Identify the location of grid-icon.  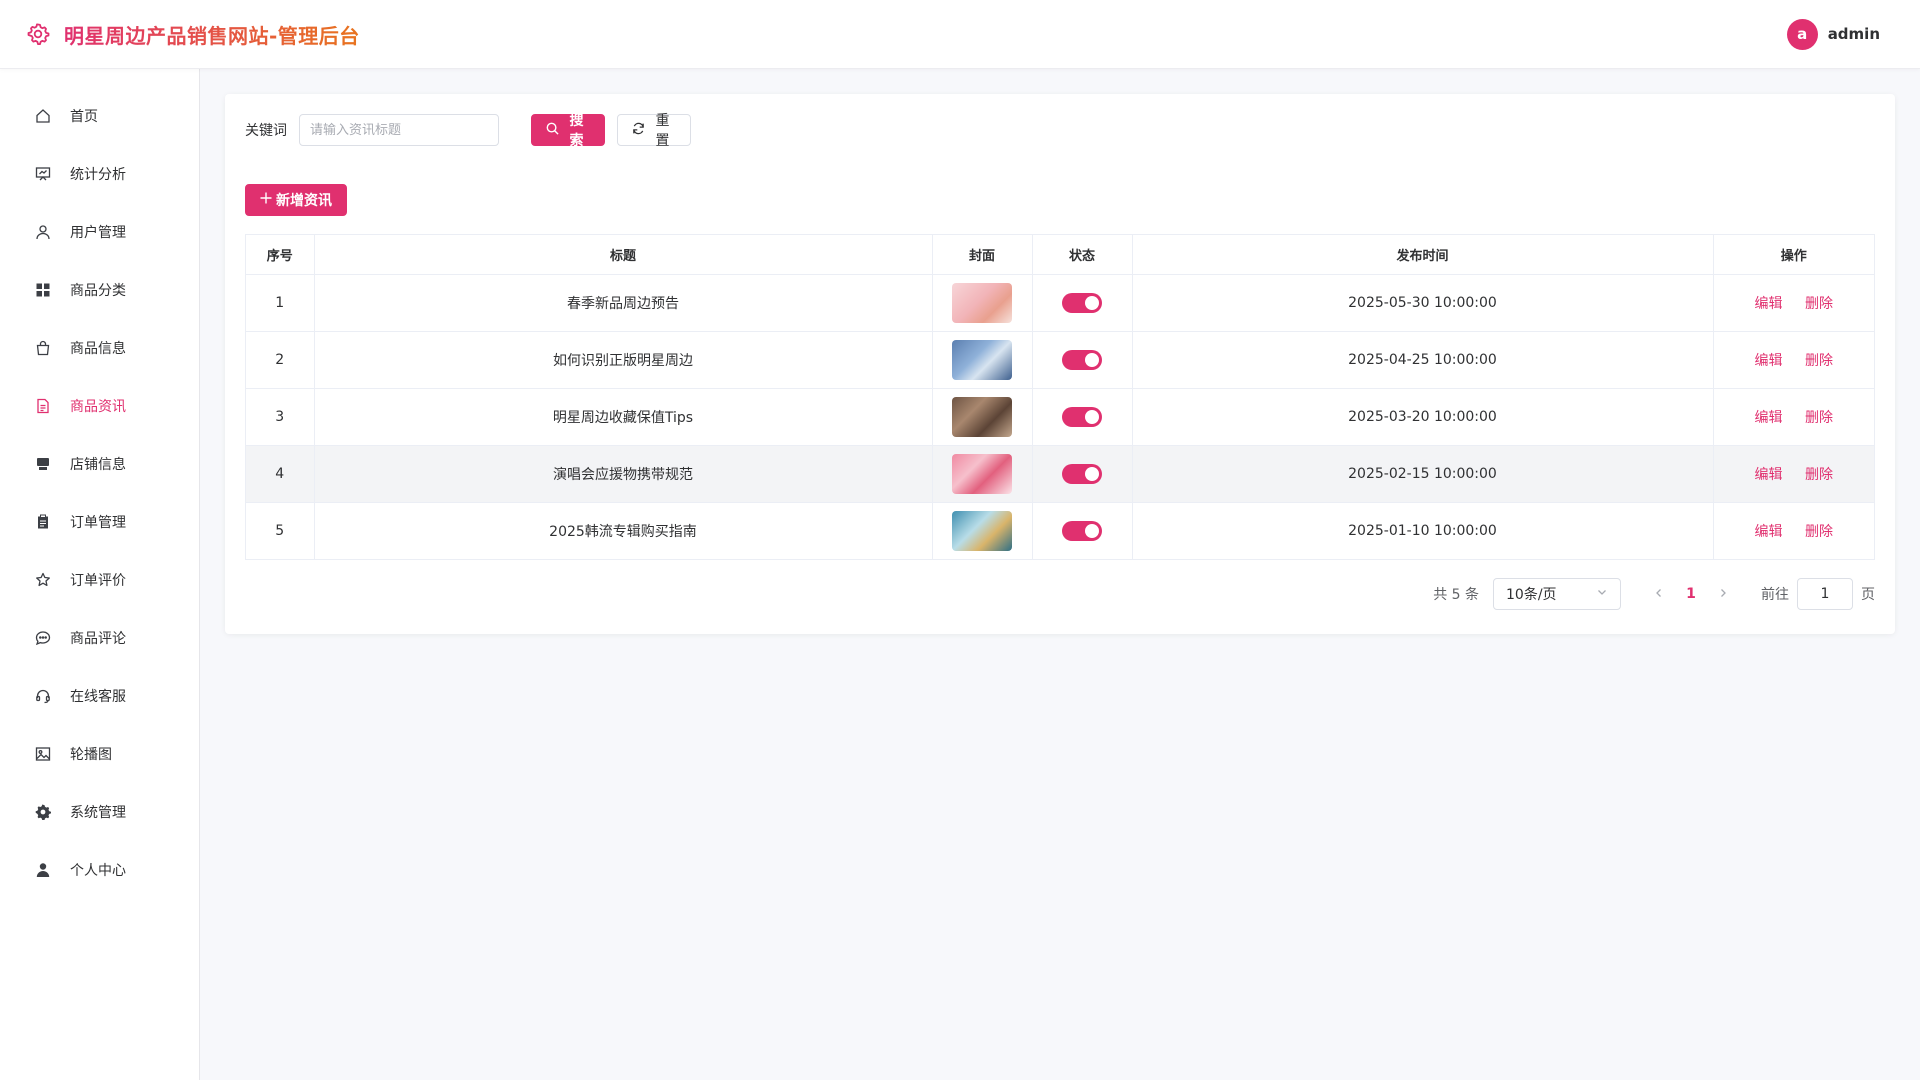
(43, 290).